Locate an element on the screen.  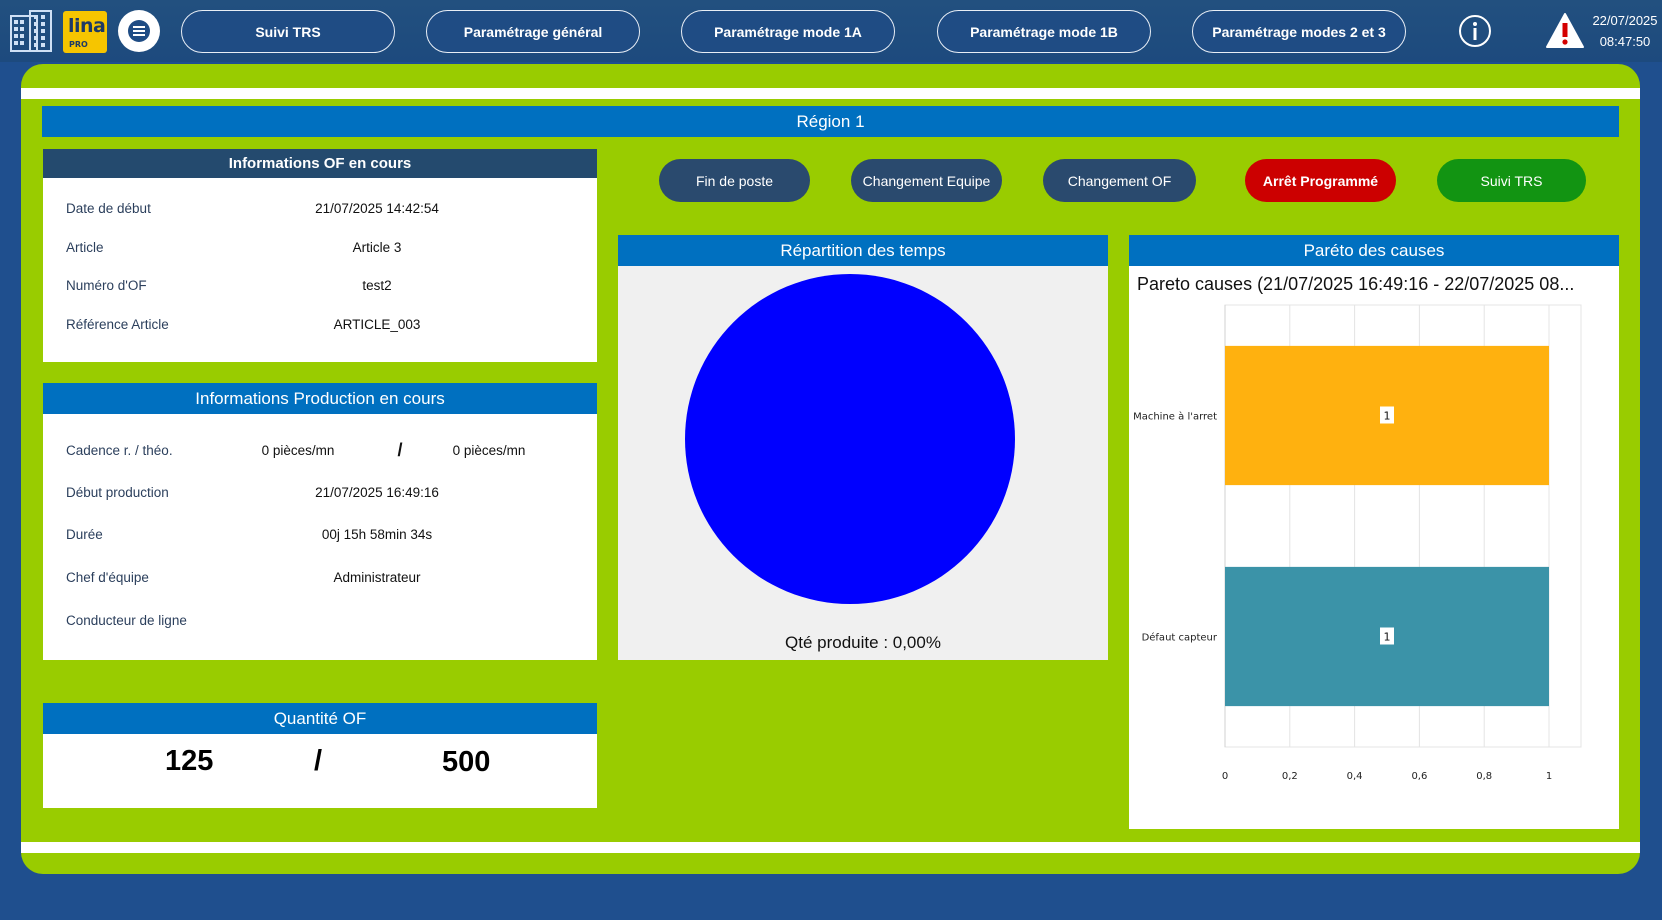
cadence-label: Cadence r. / théo. is located at coordinates (119, 450).